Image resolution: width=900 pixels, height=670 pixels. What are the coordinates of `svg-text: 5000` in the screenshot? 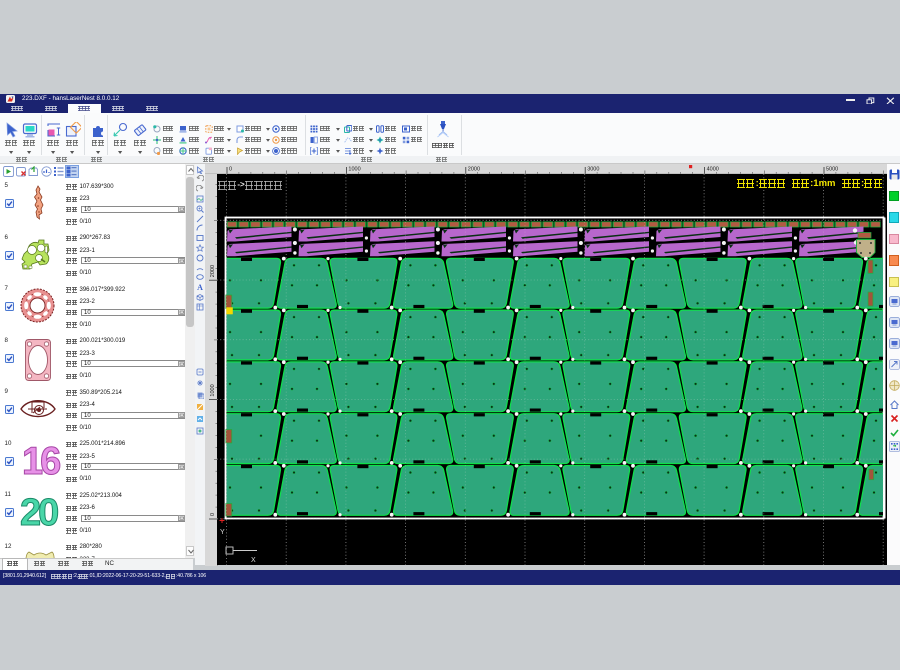 It's located at (832, 169).